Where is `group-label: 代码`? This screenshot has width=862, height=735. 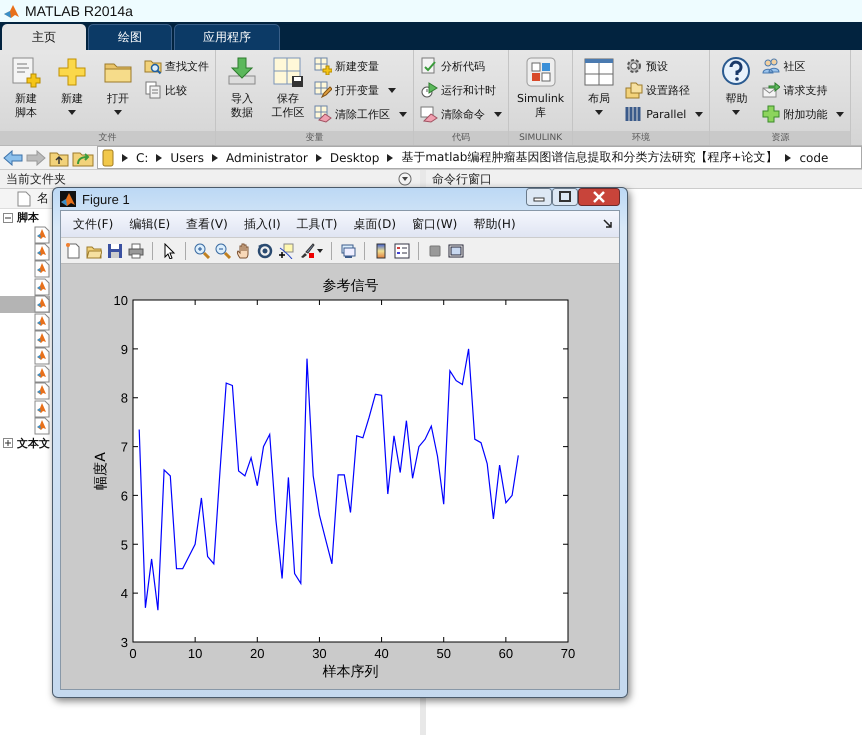 group-label: 代码 is located at coordinates (461, 138).